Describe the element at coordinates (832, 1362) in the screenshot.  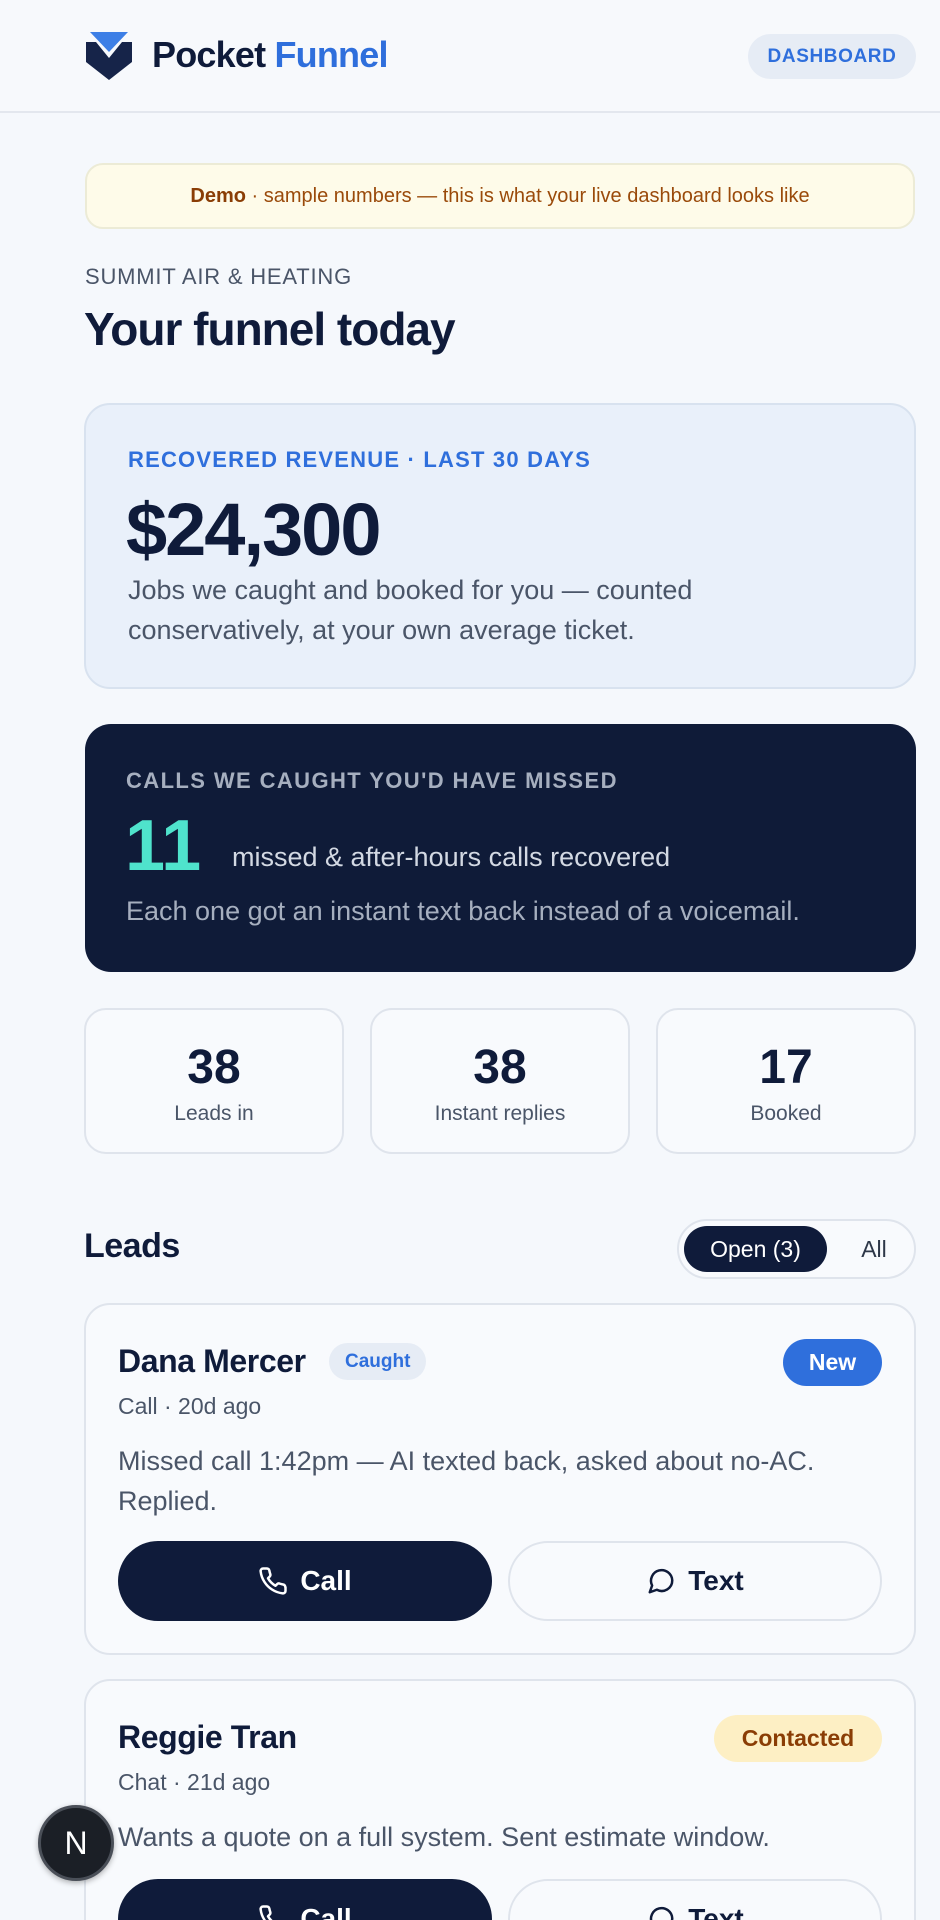
I see `status-badge: New` at that location.